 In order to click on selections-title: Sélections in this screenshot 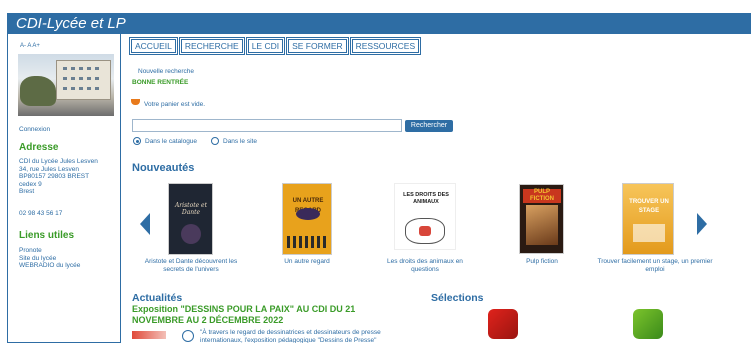, I will do `click(457, 298)`.